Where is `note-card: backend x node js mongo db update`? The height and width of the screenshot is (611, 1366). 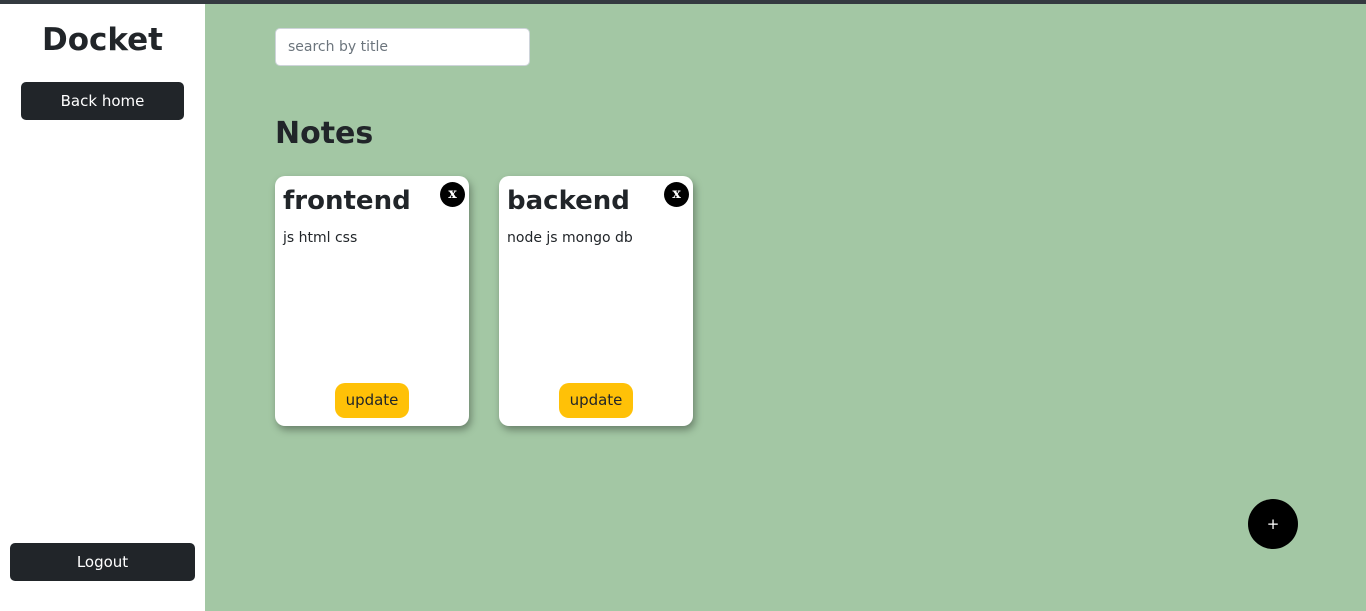 note-card: backend x node js mongo db update is located at coordinates (596, 301).